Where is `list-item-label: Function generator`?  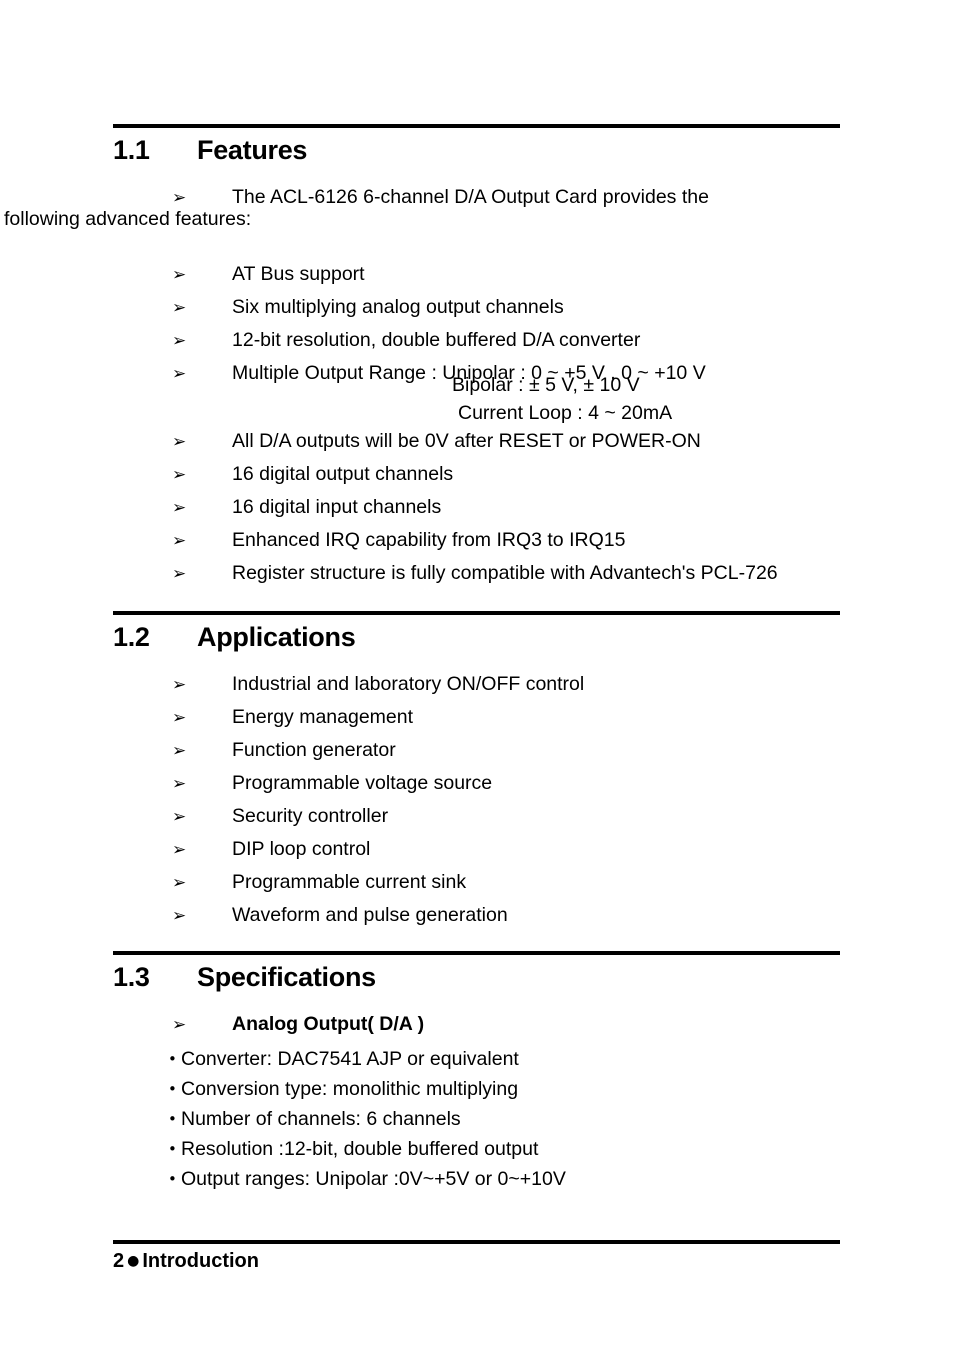
list-item-label: Function generator is located at coordinates (314, 750).